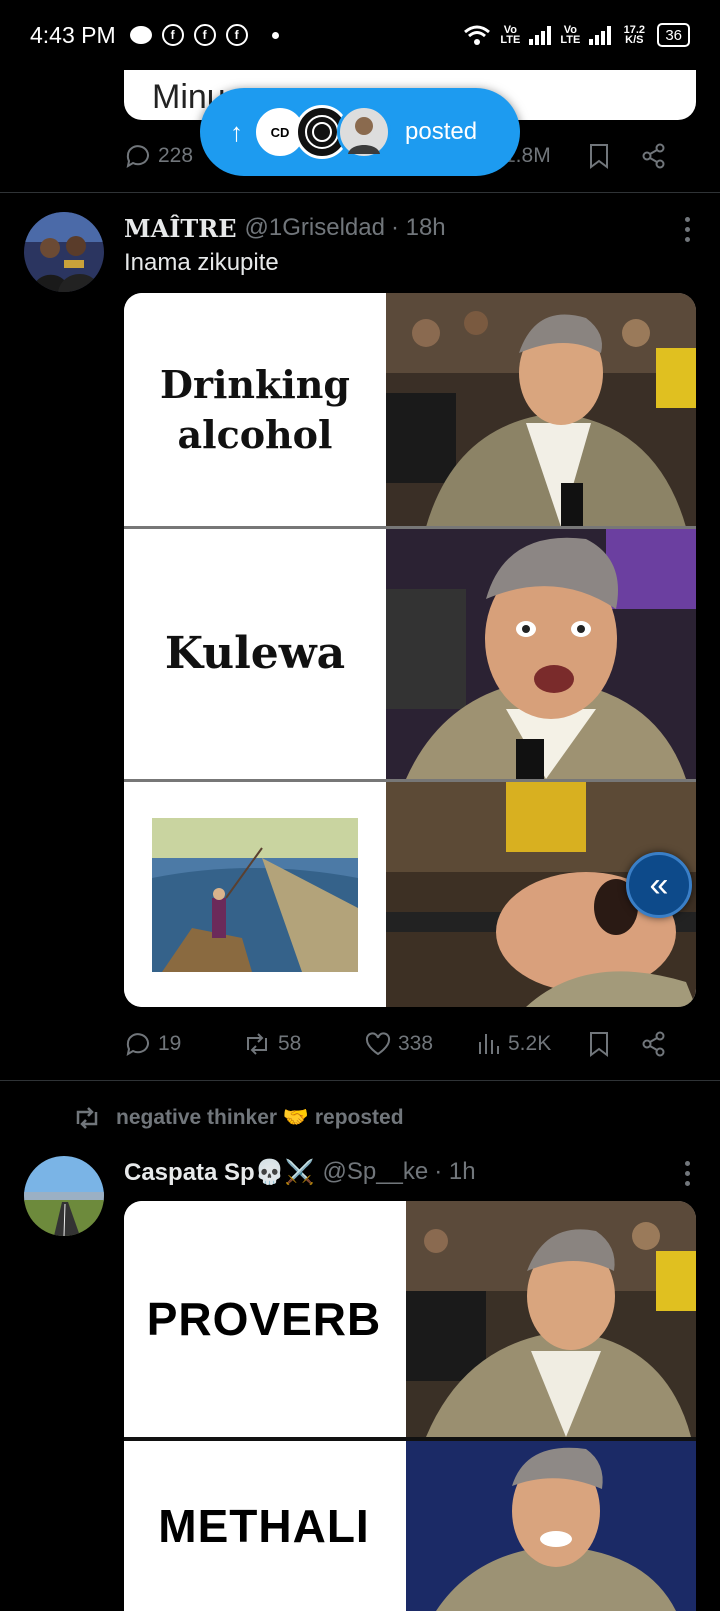 The height and width of the screenshot is (1611, 720). I want to click on reply-count: 19, so click(170, 1043).